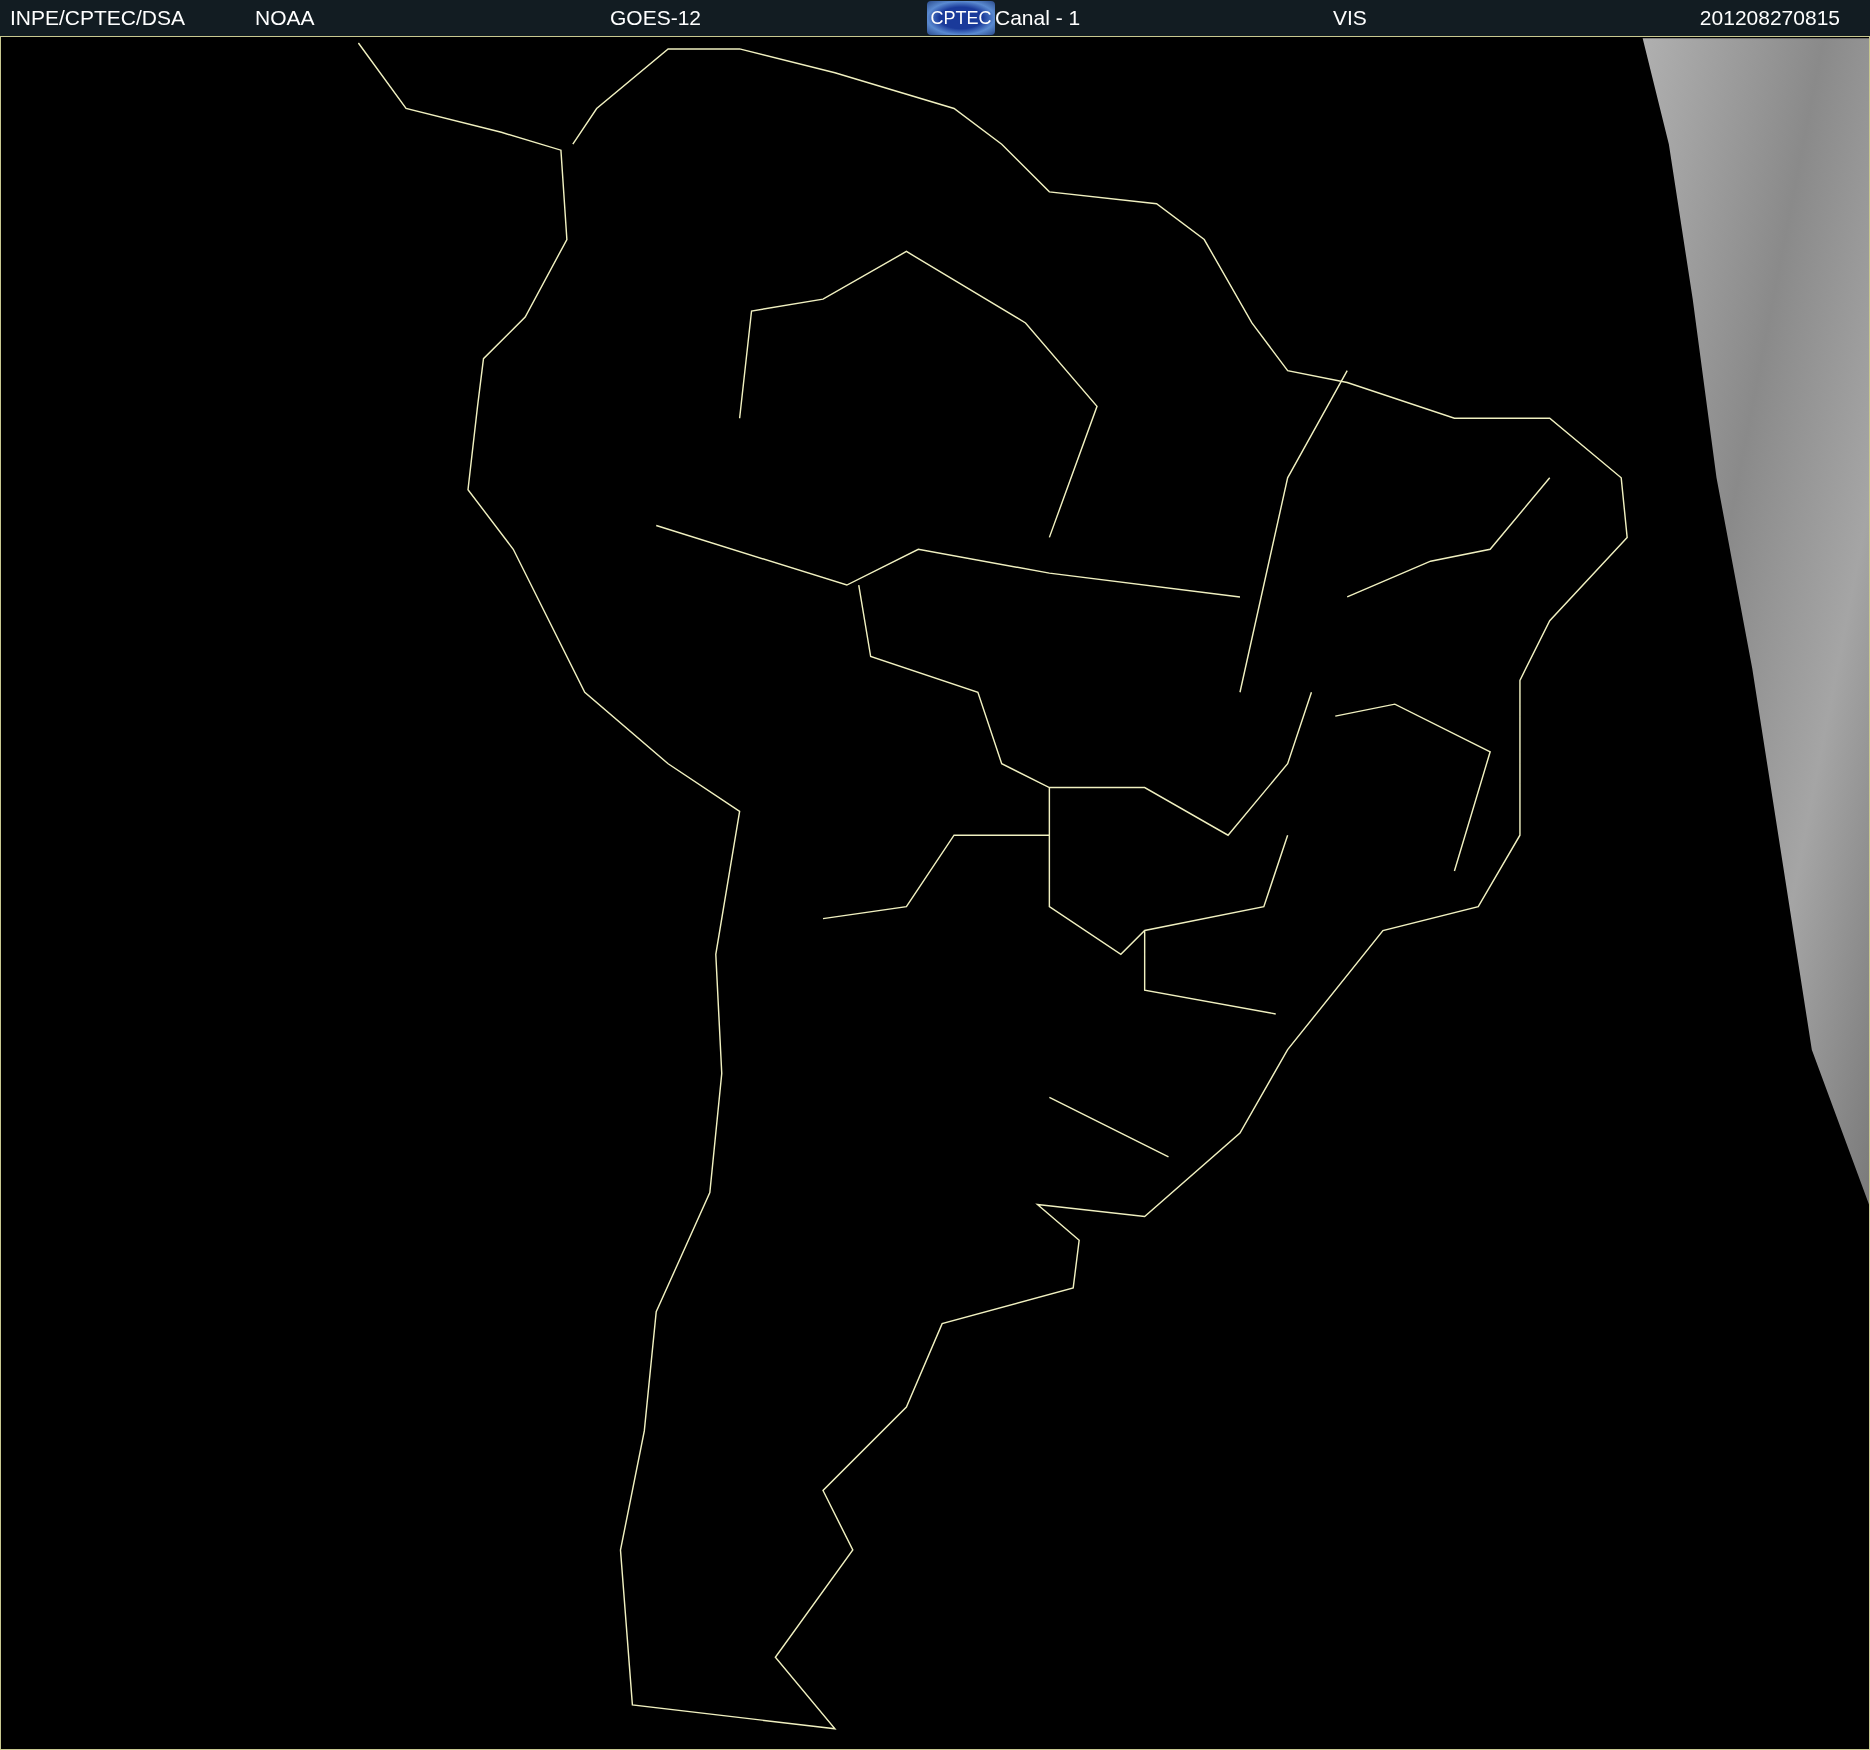 Image resolution: width=1870 pixels, height=1750 pixels. I want to click on satellite-label: GOES-12, so click(656, 18).